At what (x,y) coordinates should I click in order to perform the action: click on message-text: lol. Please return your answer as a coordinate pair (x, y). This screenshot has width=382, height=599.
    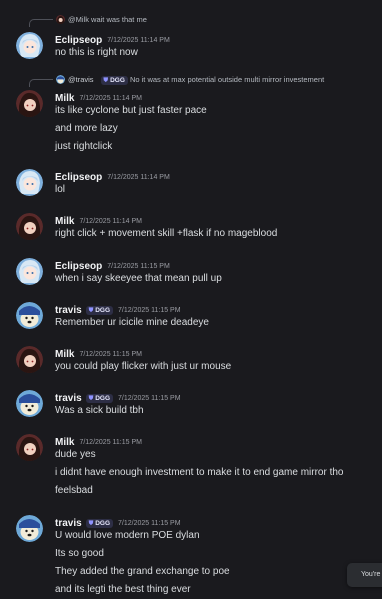
    Looking at the image, I should click on (60, 189).